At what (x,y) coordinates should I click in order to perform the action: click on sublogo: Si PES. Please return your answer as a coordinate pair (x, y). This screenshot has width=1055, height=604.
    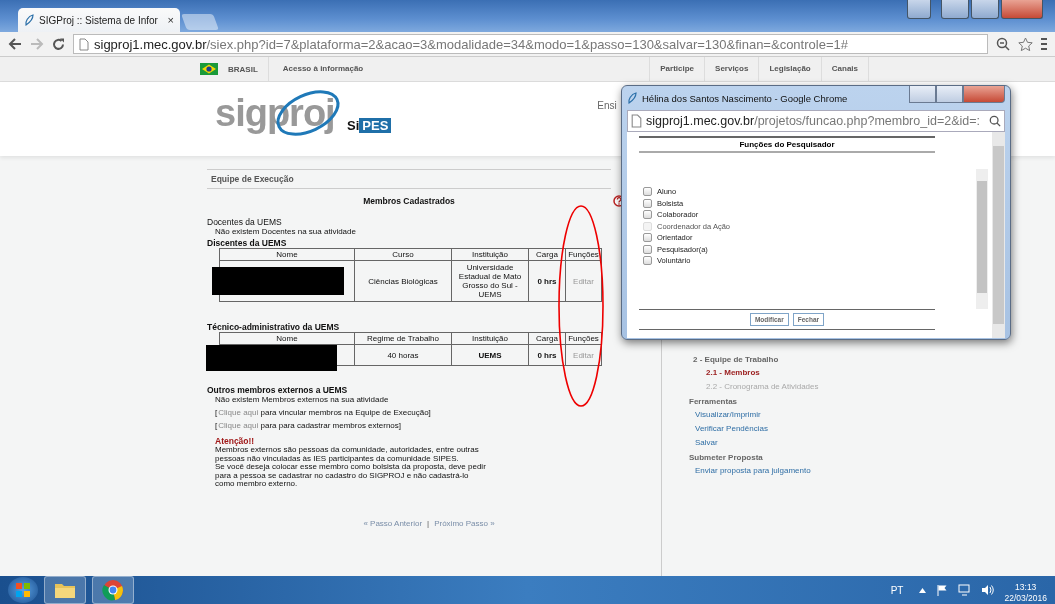
    Looking at the image, I should click on (369, 125).